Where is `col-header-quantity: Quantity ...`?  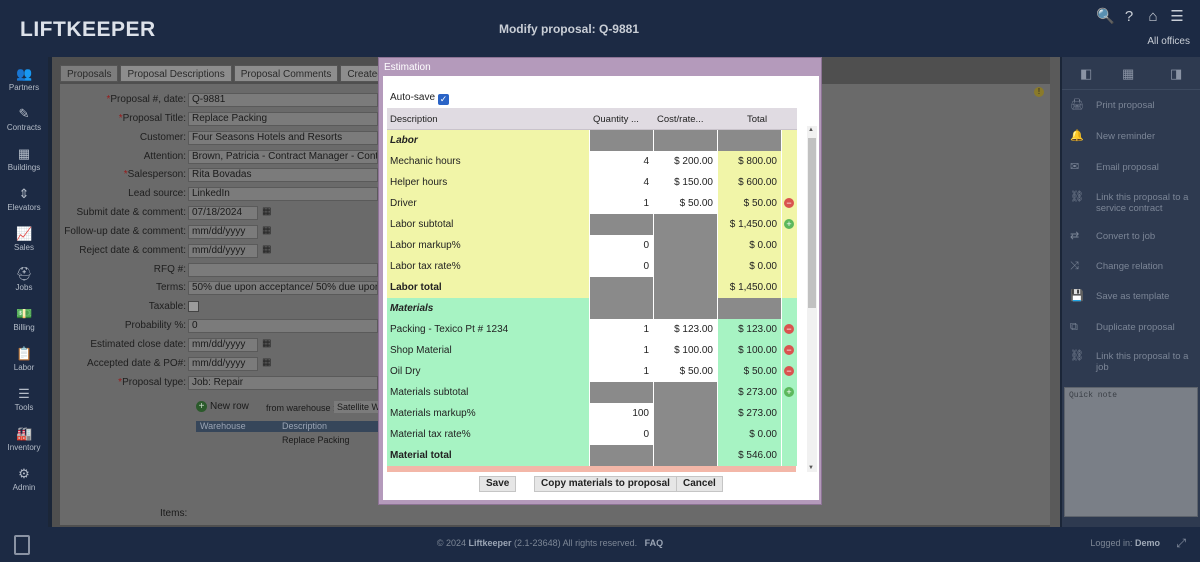 col-header-quantity: Quantity ... is located at coordinates (616, 119).